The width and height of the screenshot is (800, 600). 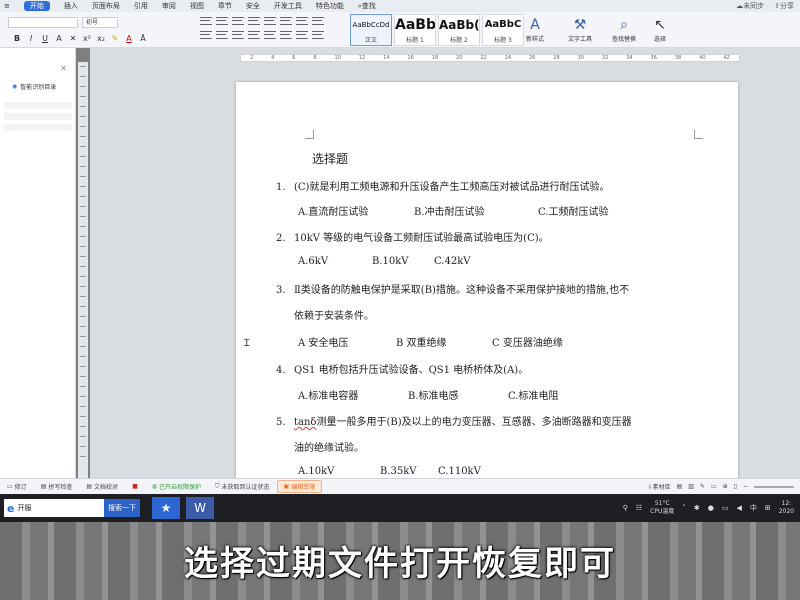 What do you see at coordinates (122, 508) in the screenshot?
I see `taskbar-search-button: 搜索一下` at bounding box center [122, 508].